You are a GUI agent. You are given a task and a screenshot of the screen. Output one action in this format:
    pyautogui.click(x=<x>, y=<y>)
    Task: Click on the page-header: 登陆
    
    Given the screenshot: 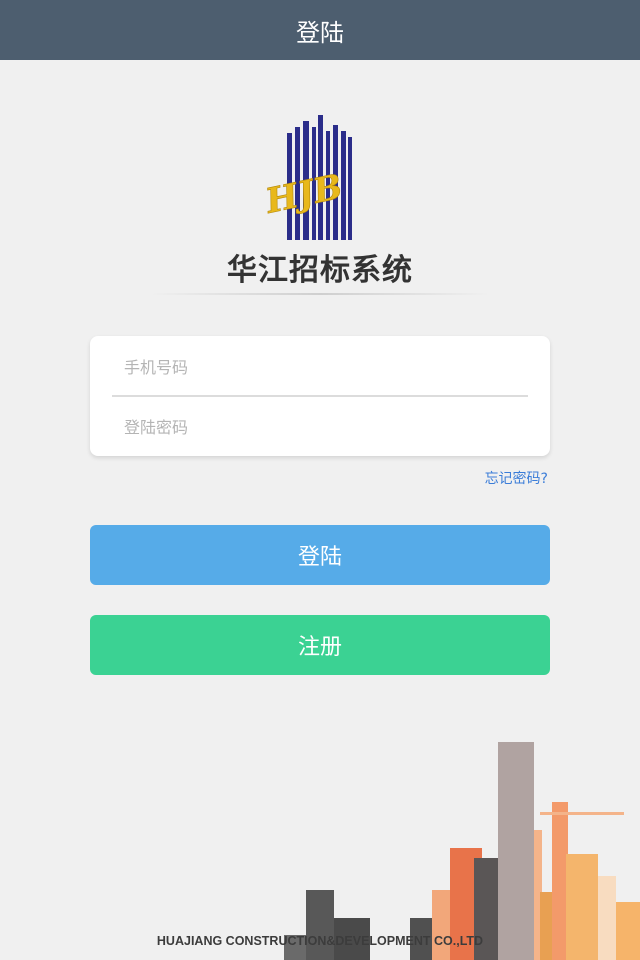 What is the action you would take?
    pyautogui.click(x=320, y=30)
    